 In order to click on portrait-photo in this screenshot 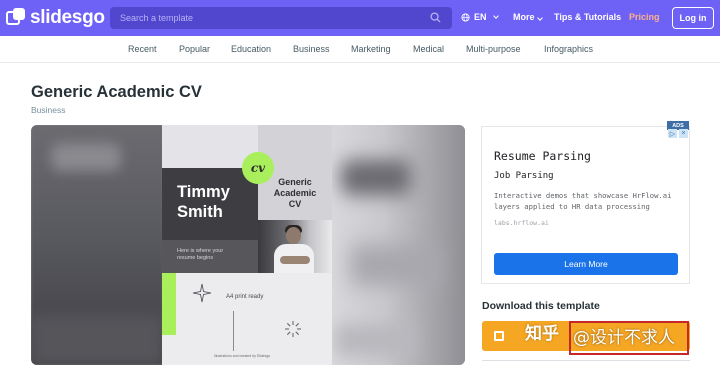, I will do `click(295, 246)`.